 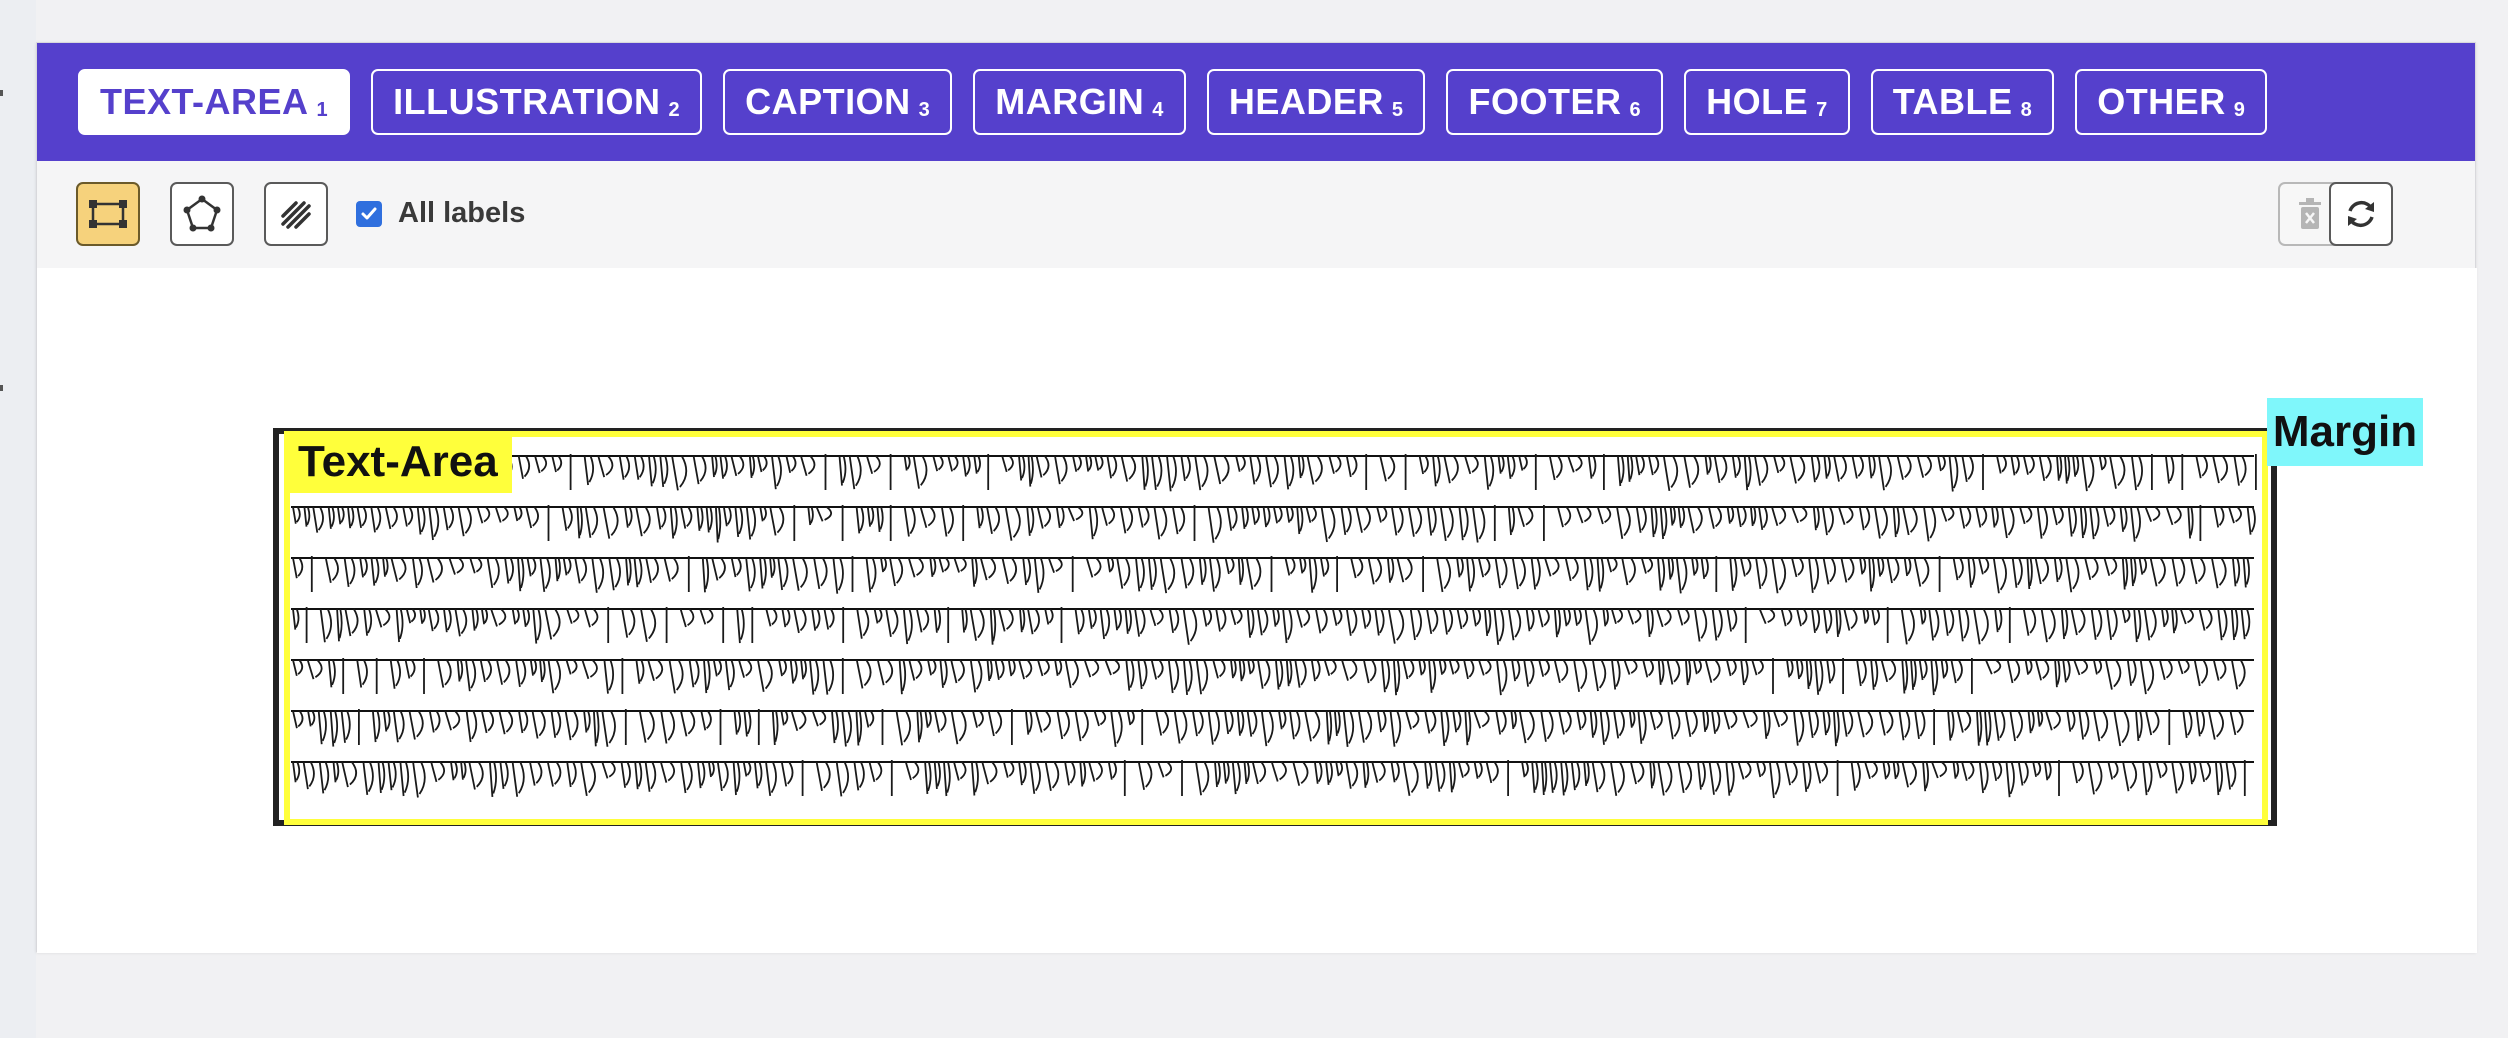 I want to click on freehand-tool-icon, so click(x=296, y=215).